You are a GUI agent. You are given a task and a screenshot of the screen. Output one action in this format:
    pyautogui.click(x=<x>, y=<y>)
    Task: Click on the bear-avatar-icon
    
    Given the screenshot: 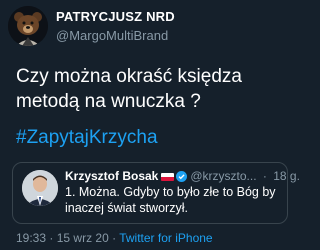 What is the action you would take?
    pyautogui.click(x=28, y=26)
    